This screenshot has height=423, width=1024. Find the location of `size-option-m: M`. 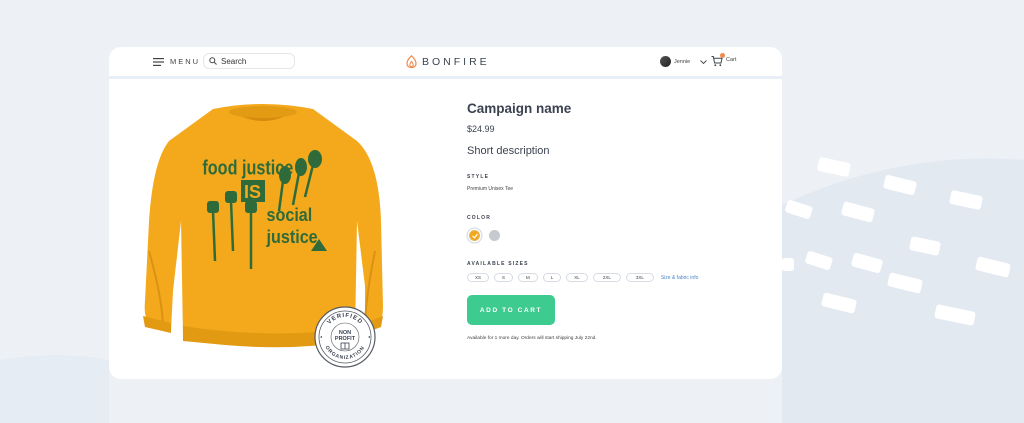

size-option-m: M is located at coordinates (528, 277).